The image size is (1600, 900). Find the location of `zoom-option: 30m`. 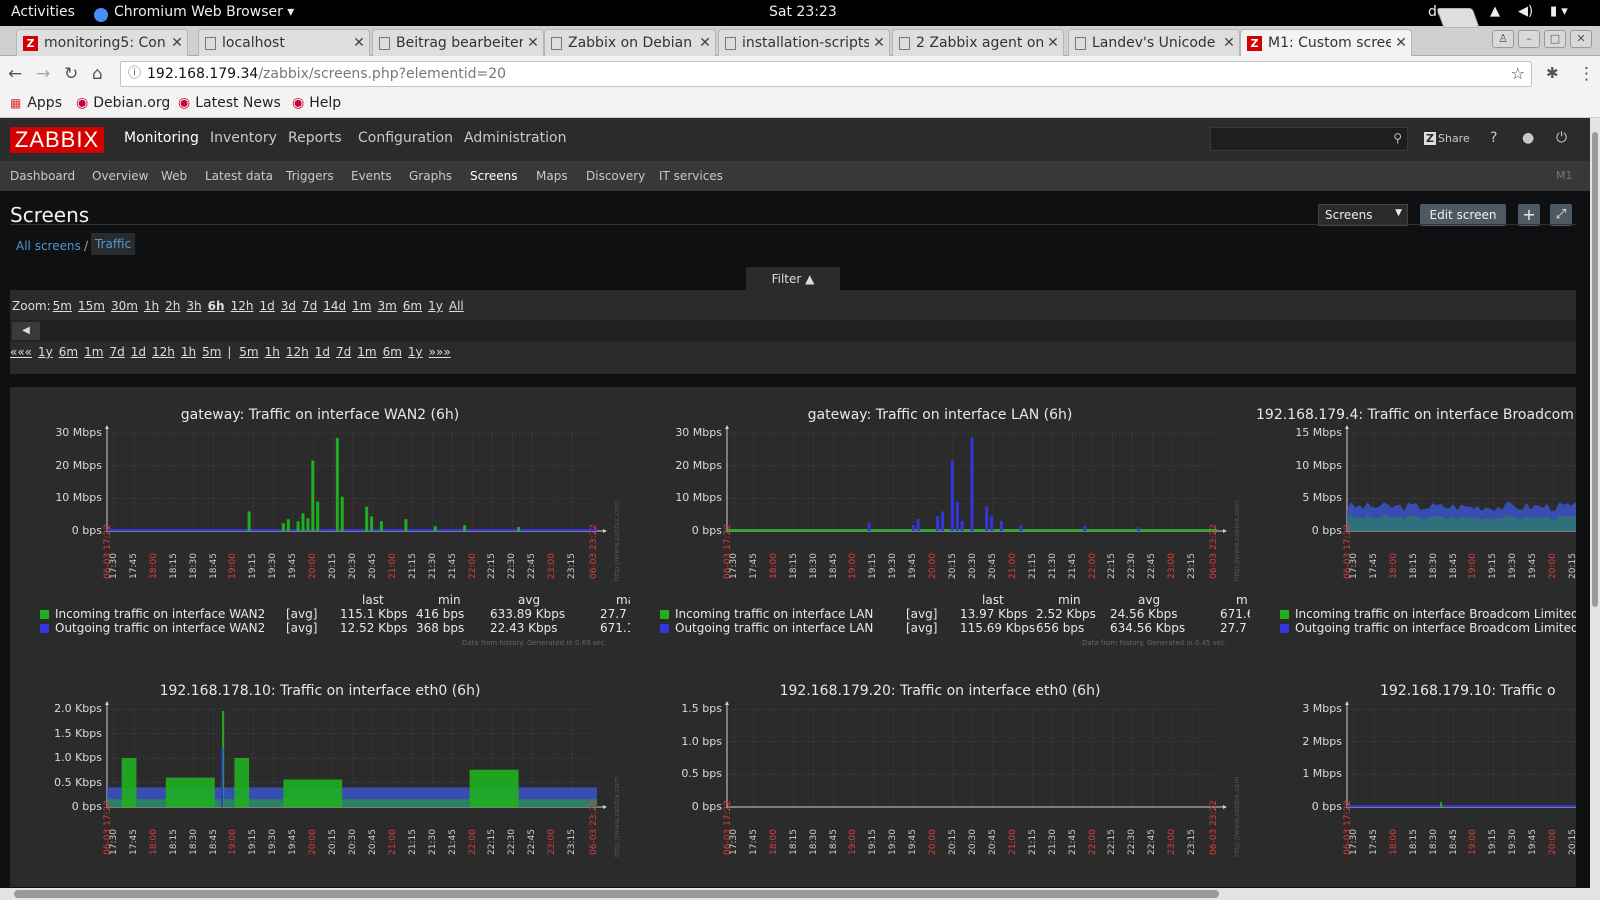

zoom-option: 30m is located at coordinates (124, 306).